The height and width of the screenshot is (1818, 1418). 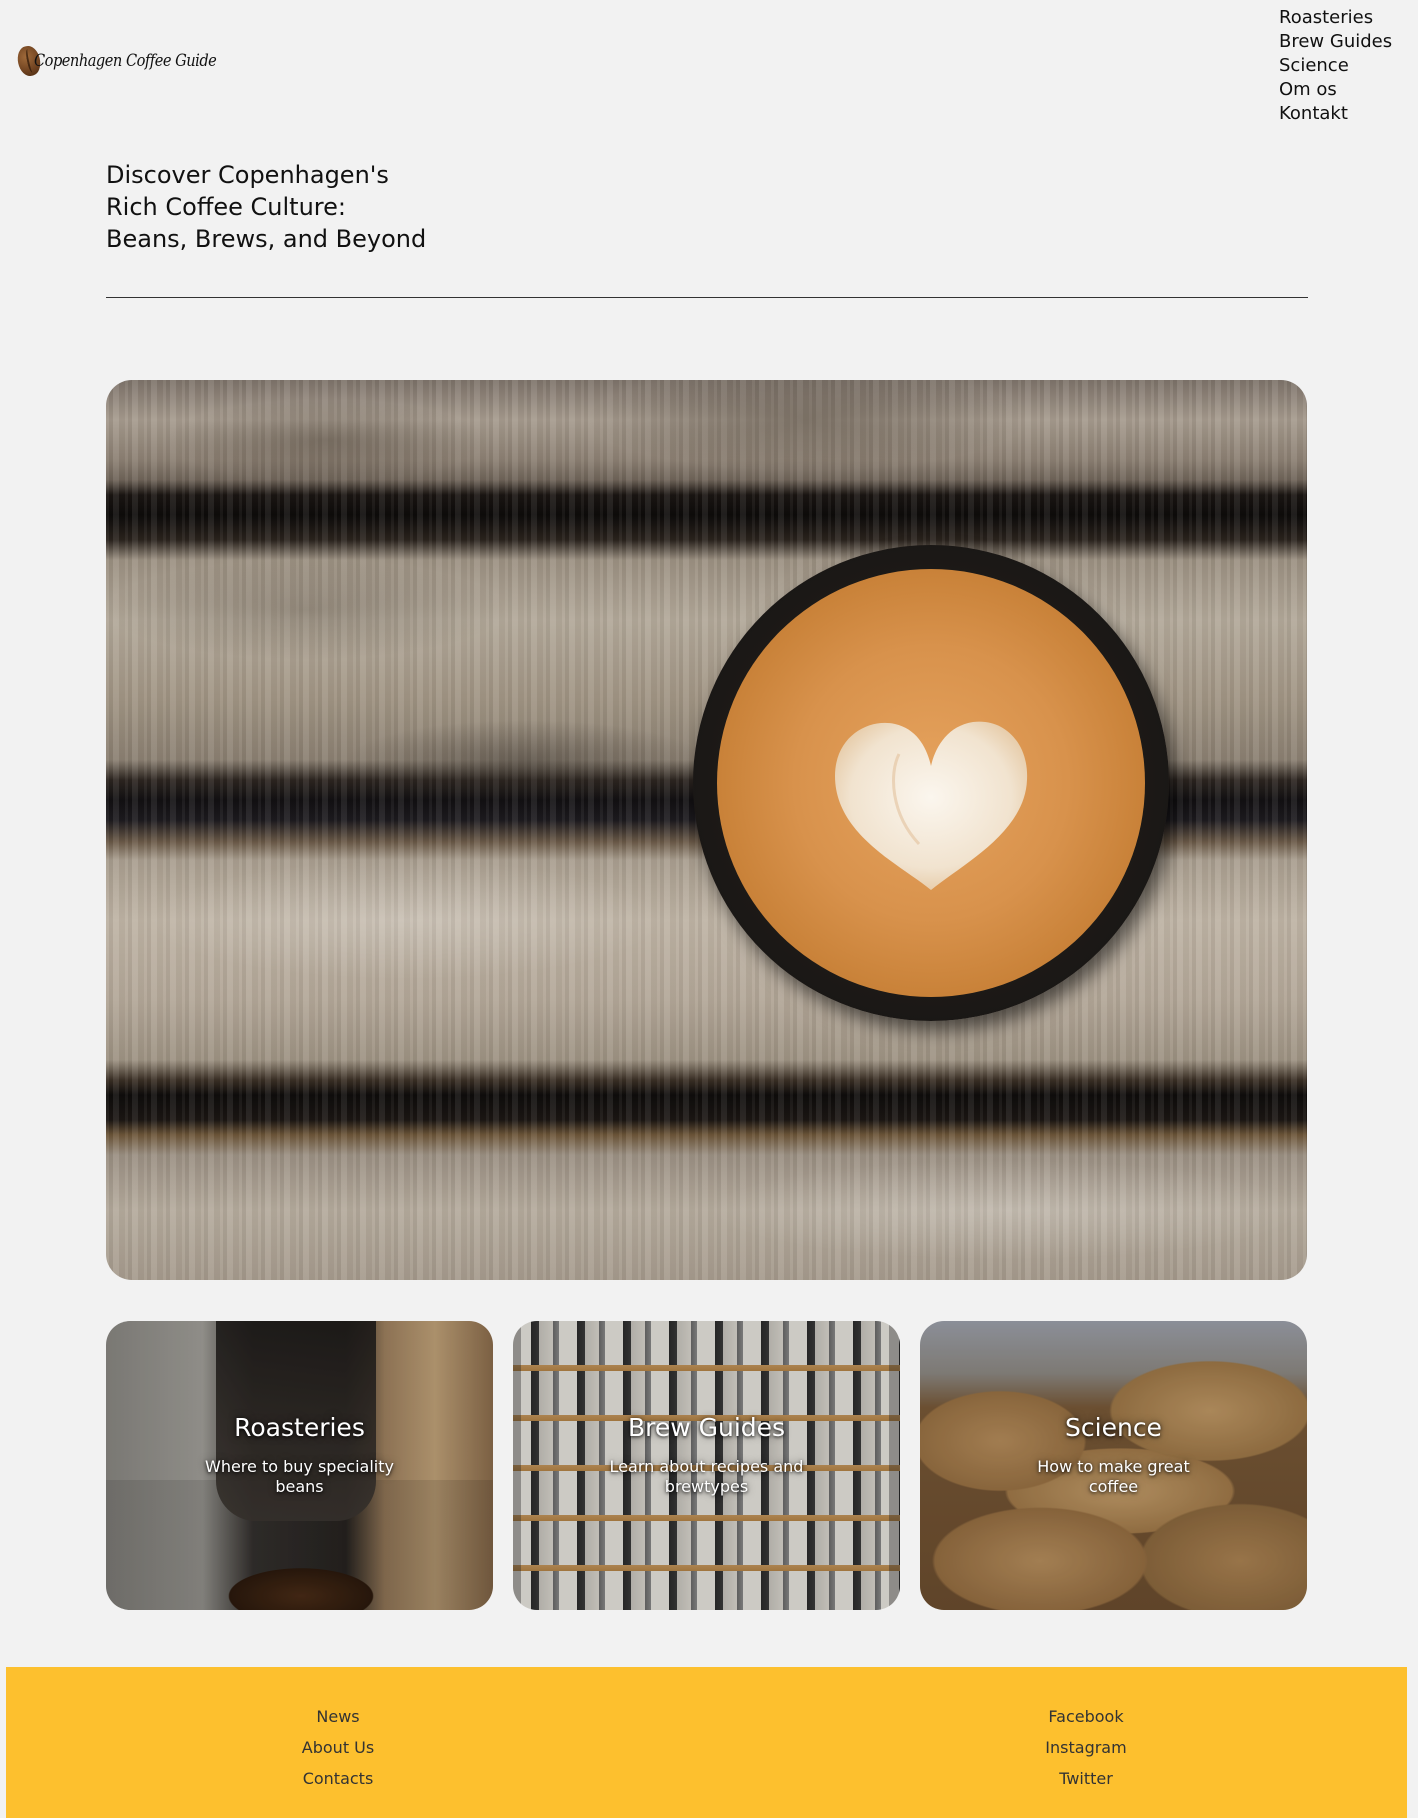 I want to click on footer-link-facebook: Facebook, so click(x=1085, y=1716).